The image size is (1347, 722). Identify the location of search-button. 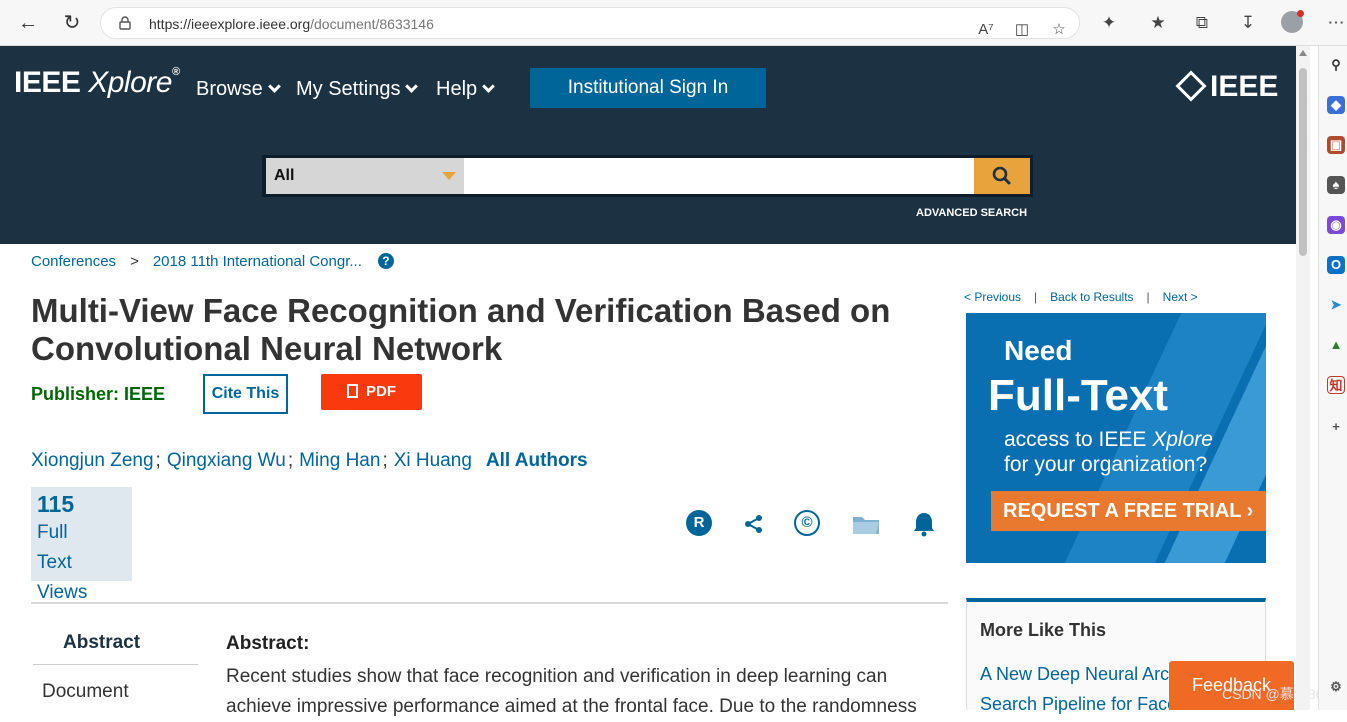
(1002, 176).